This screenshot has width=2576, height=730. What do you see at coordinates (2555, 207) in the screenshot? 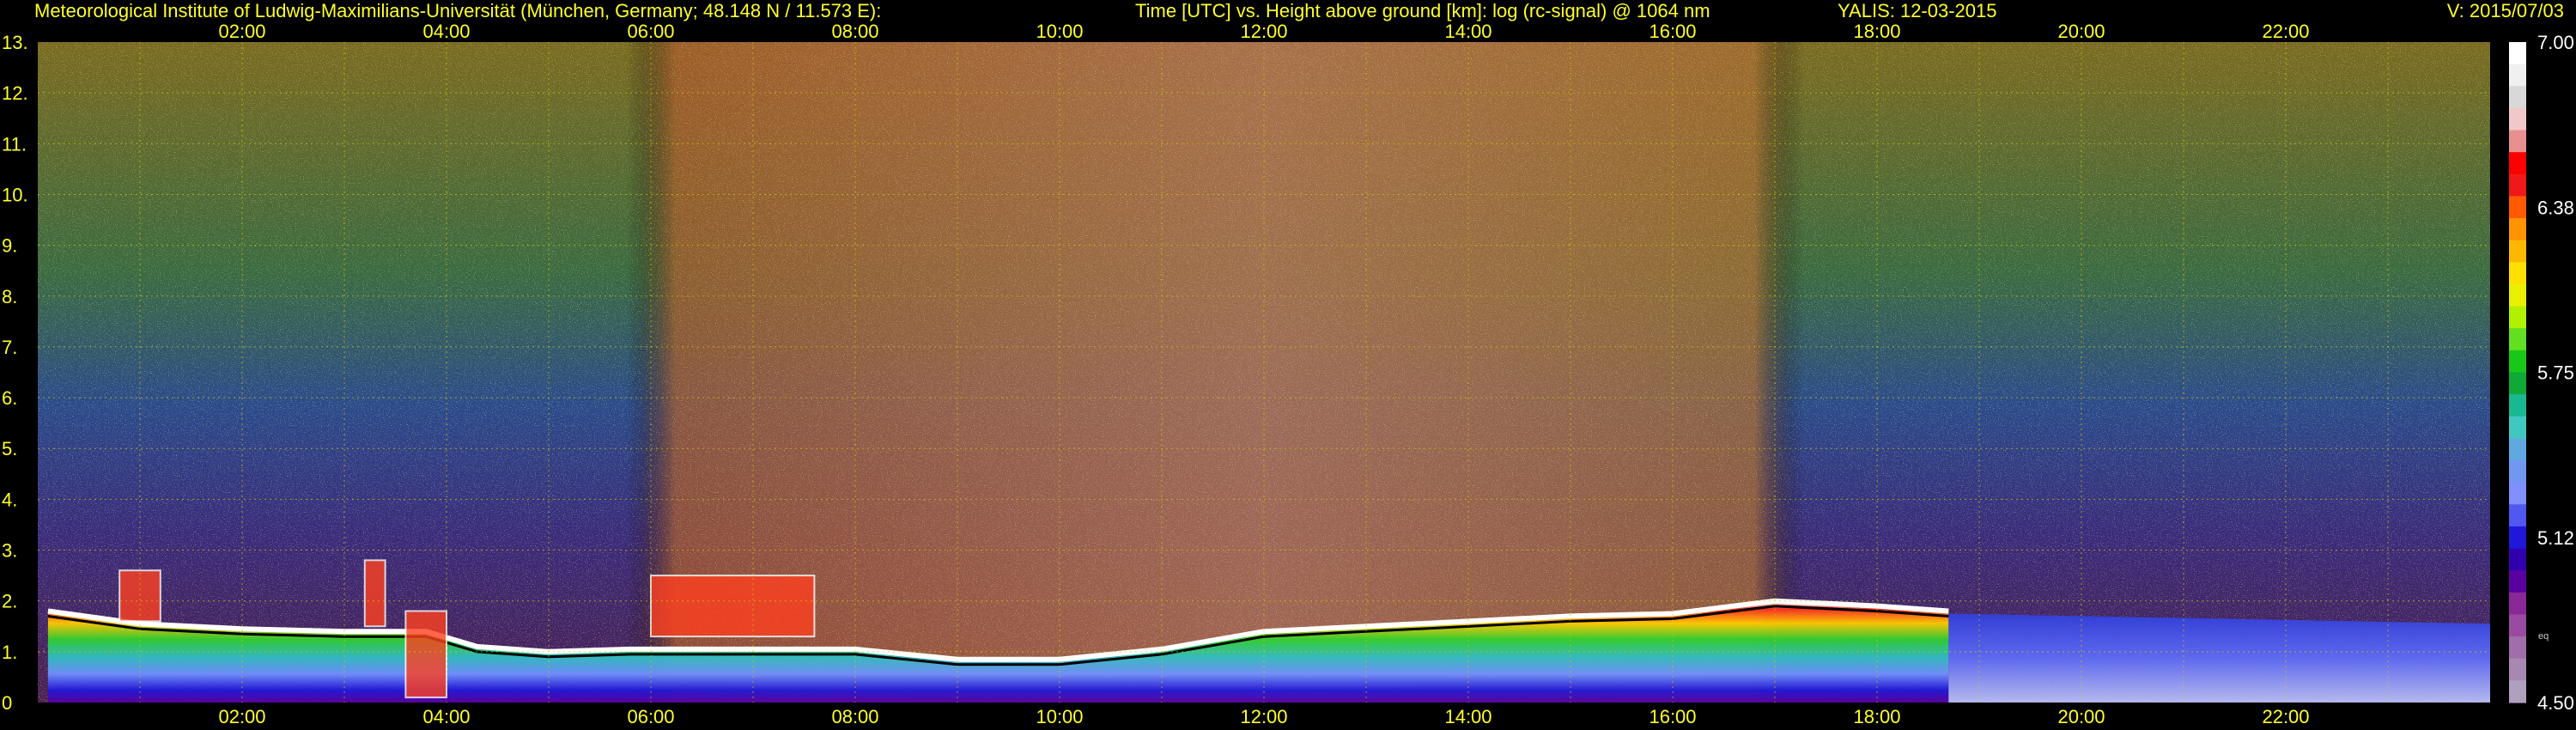
I see `colorbar-tick-label: 6.38` at bounding box center [2555, 207].